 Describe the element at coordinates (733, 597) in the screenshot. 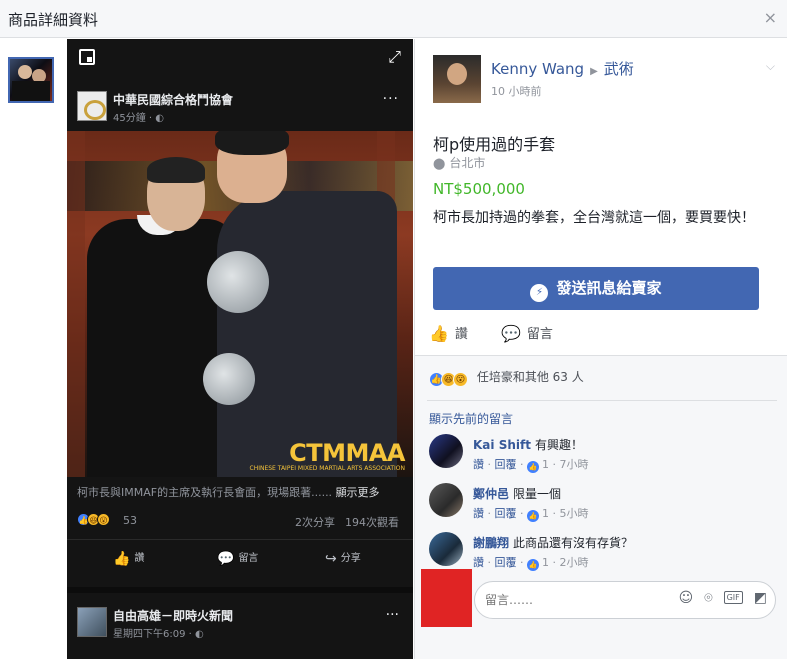

I see `gif-icon: GIF` at that location.